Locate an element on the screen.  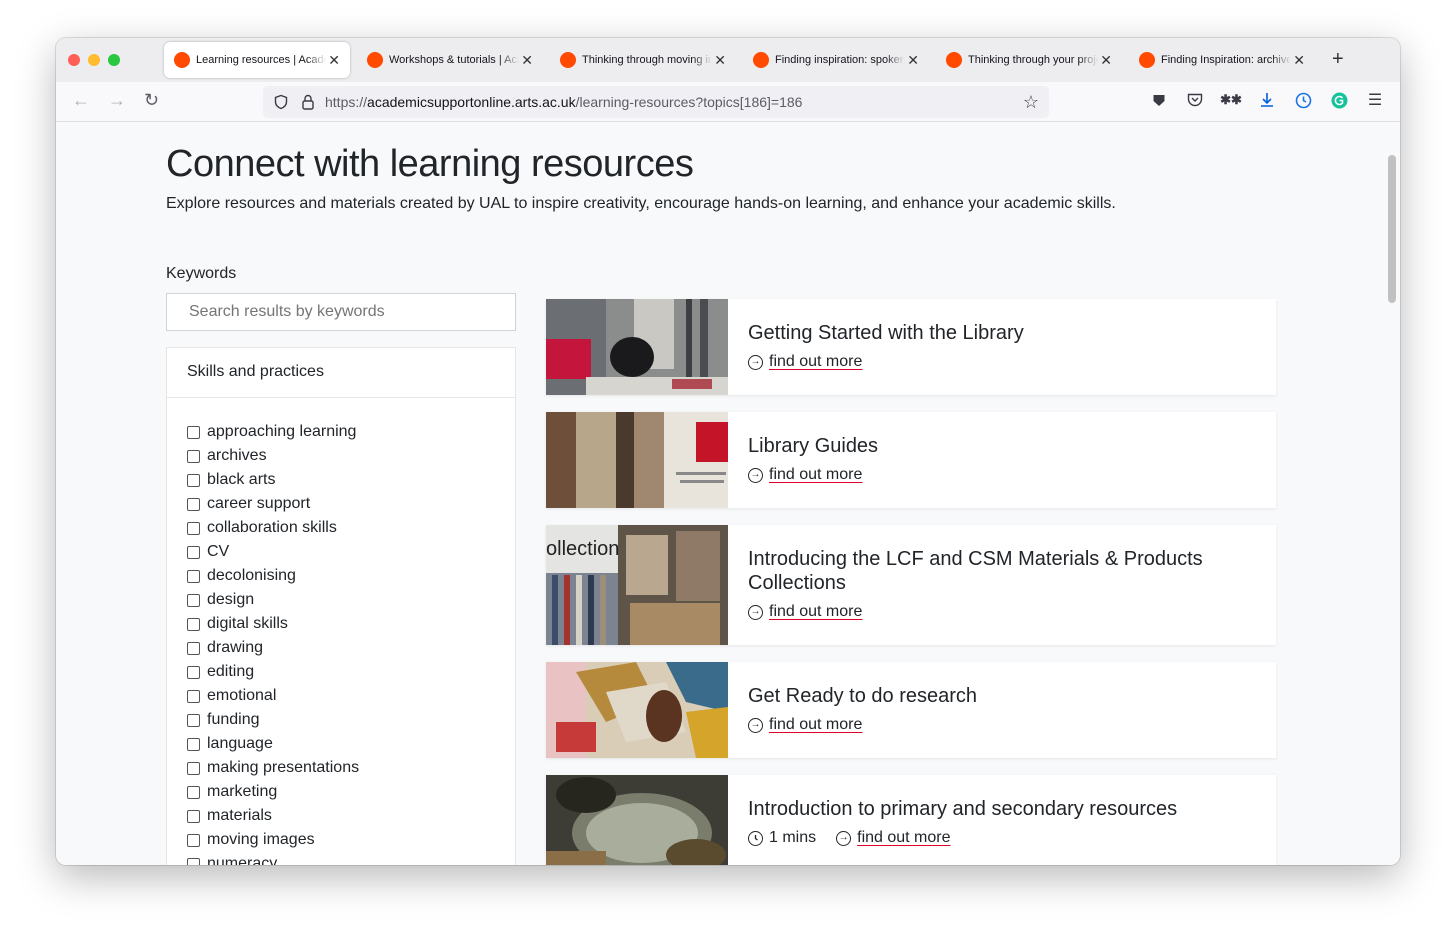
filter-option: CV is located at coordinates (341, 552).